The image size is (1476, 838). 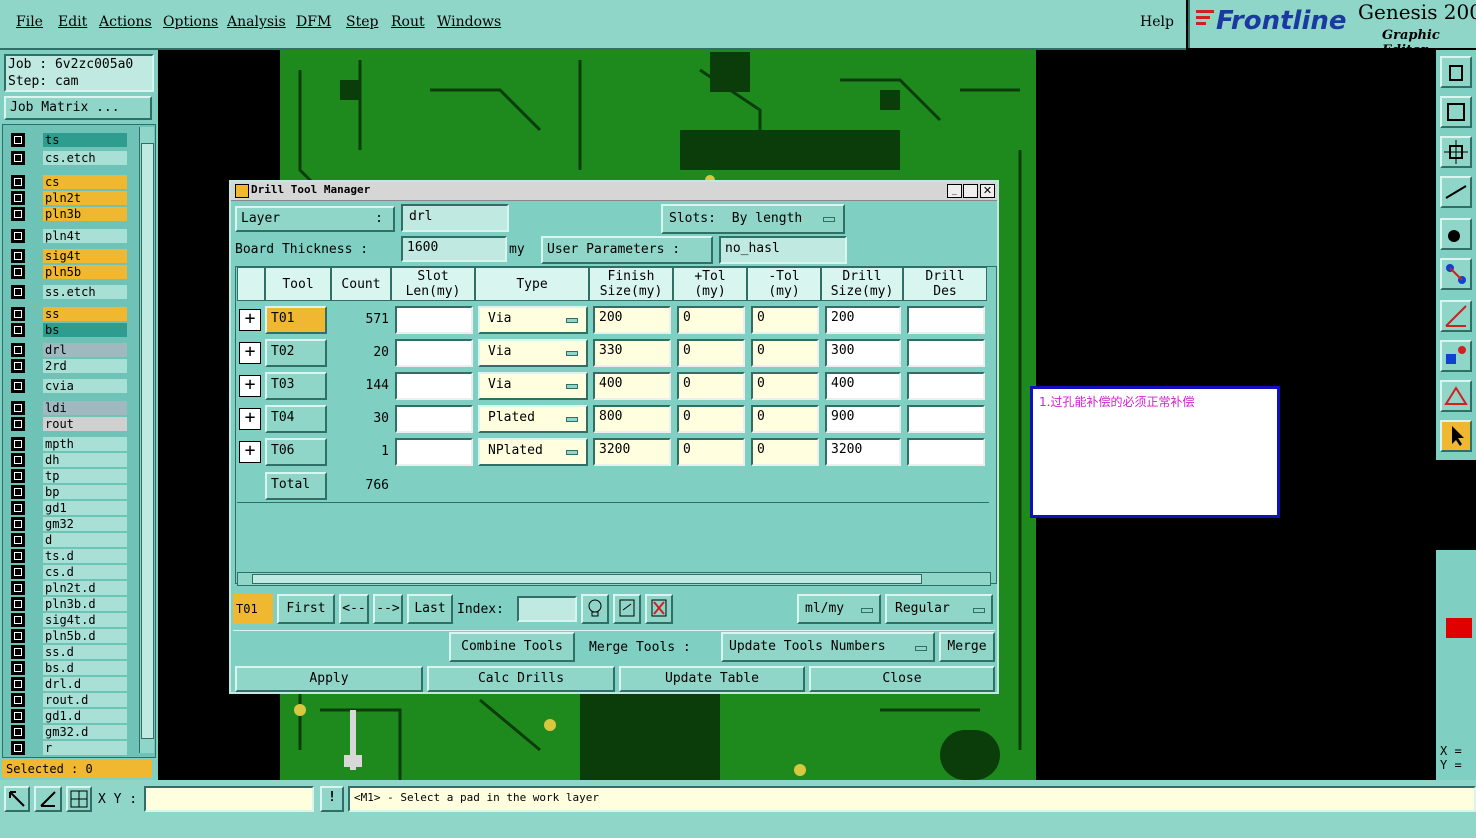 I want to click on layer-row-ss-etch: ss.etch, so click(x=70, y=292).